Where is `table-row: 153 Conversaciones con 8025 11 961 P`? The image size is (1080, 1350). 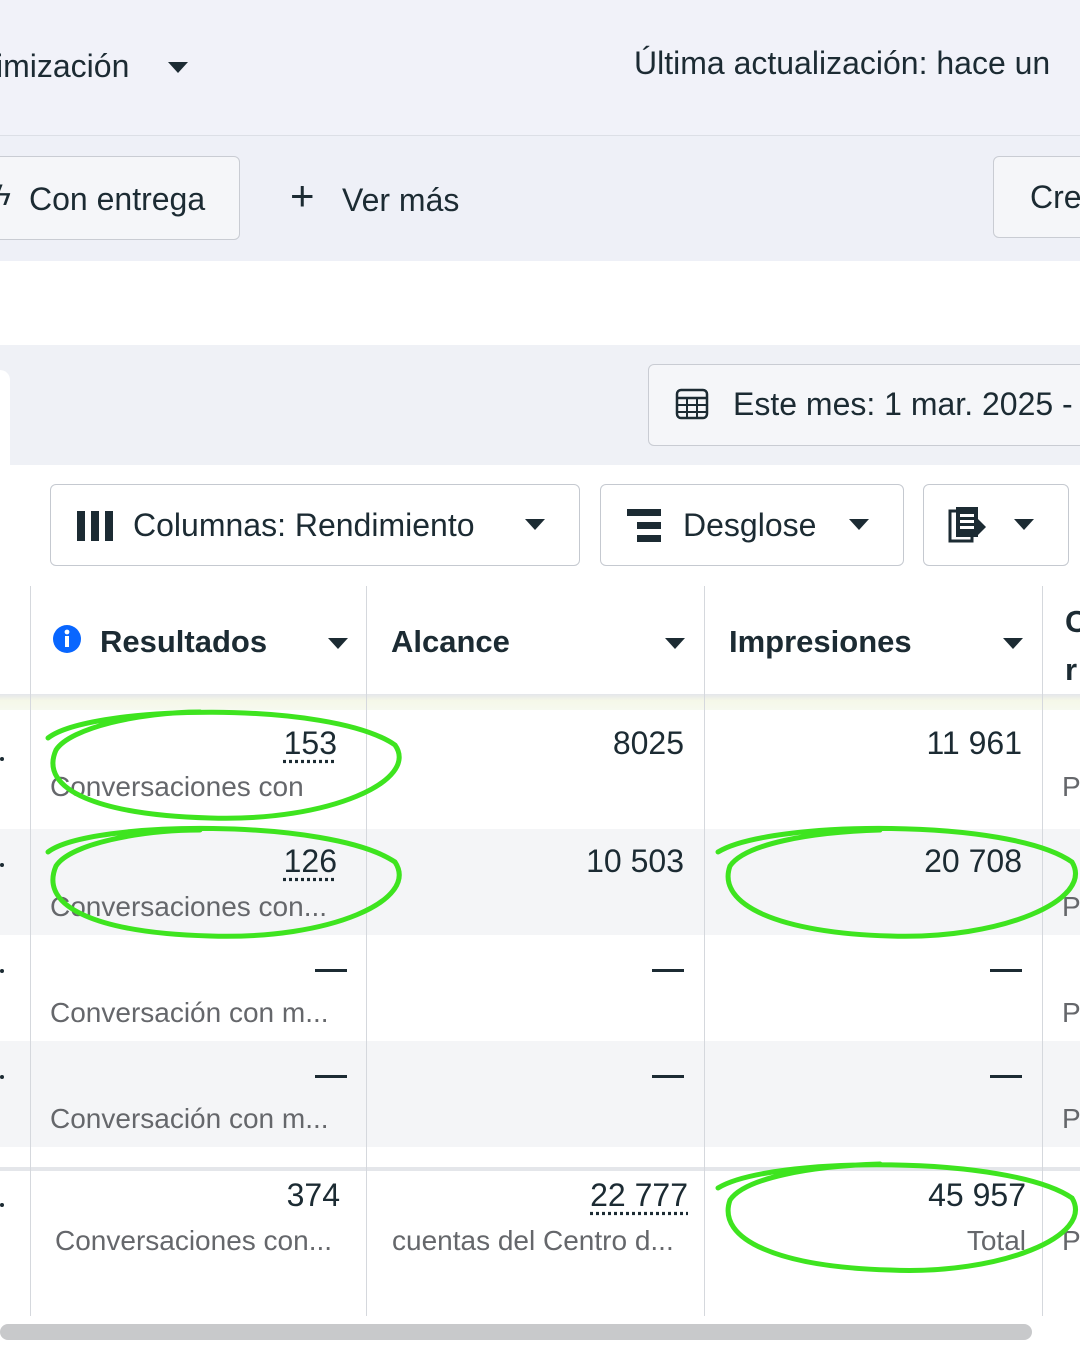
table-row: 153 Conversaciones con 8025 11 961 P is located at coordinates (540, 776).